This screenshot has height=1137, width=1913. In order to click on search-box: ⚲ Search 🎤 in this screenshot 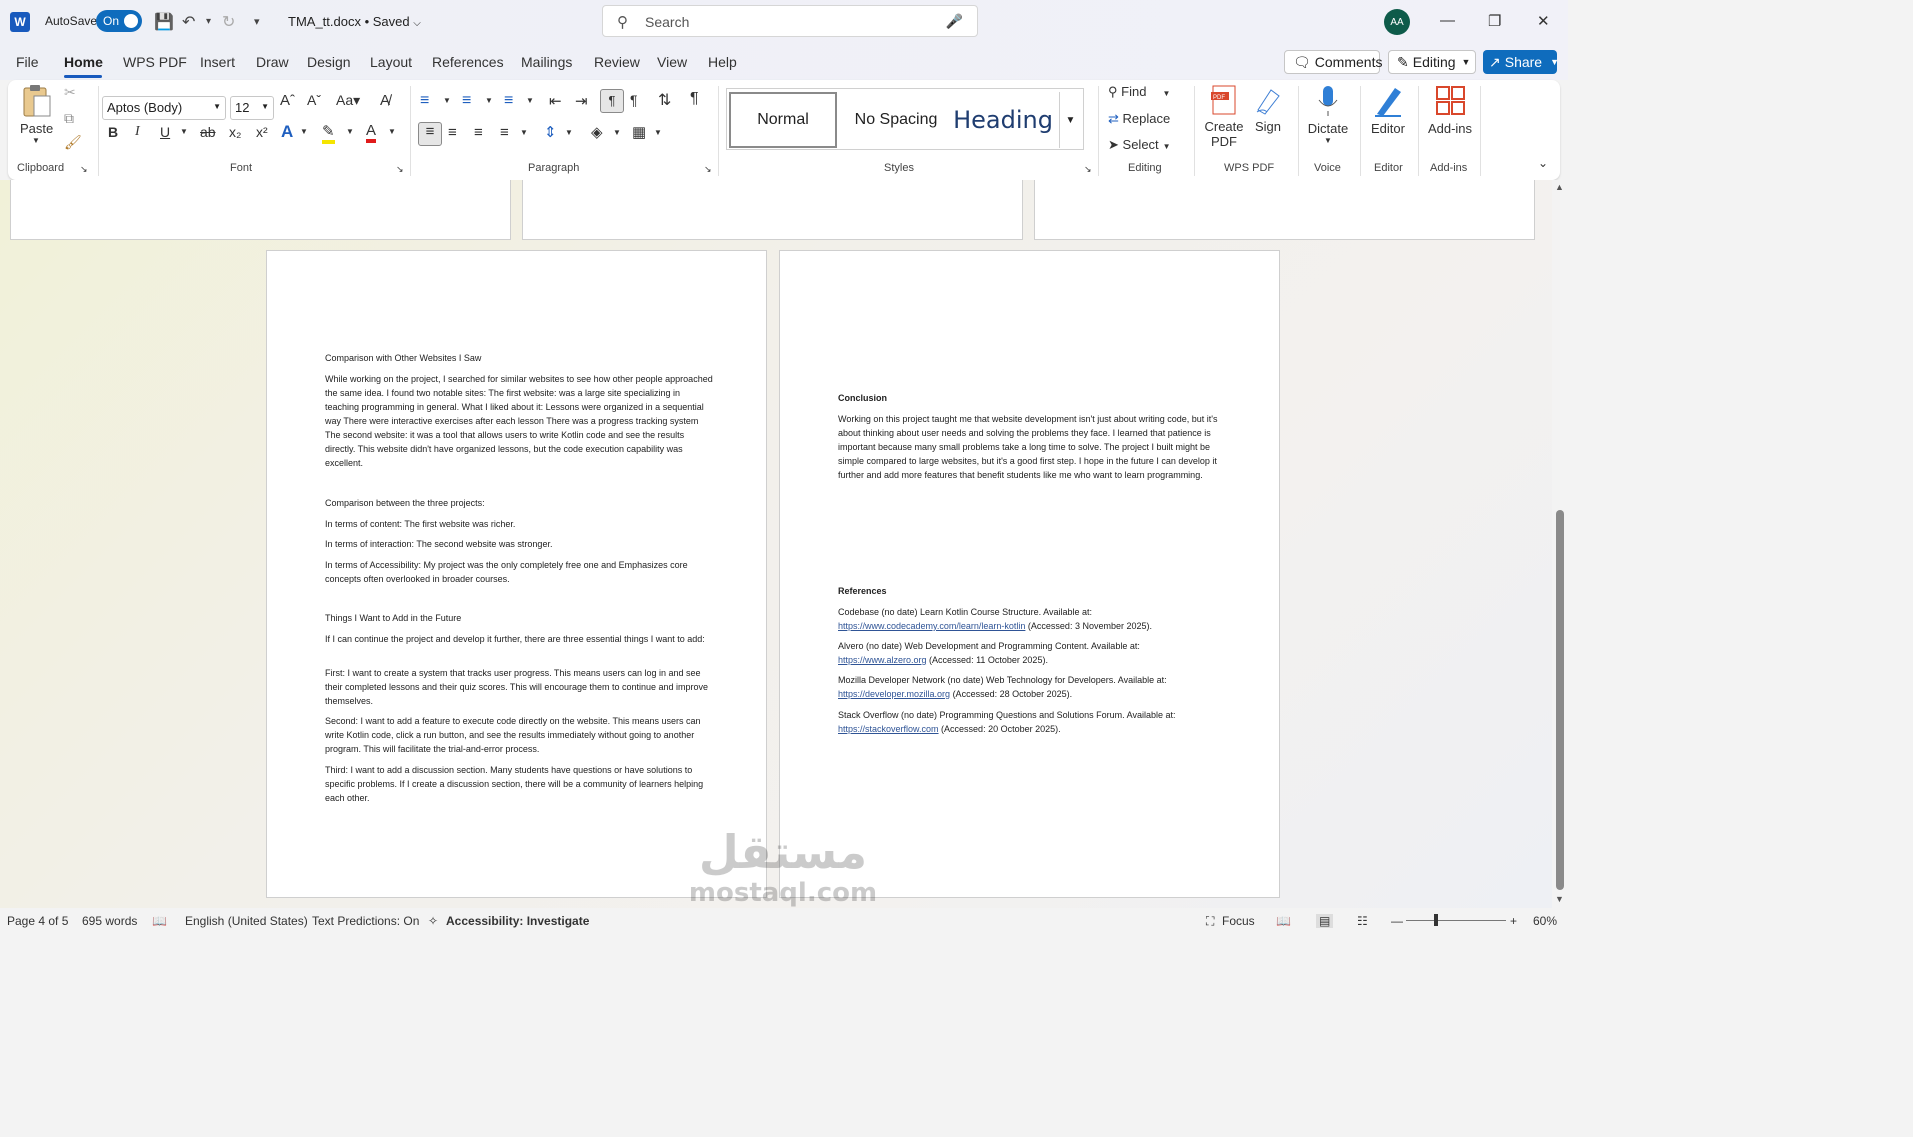, I will do `click(790, 21)`.